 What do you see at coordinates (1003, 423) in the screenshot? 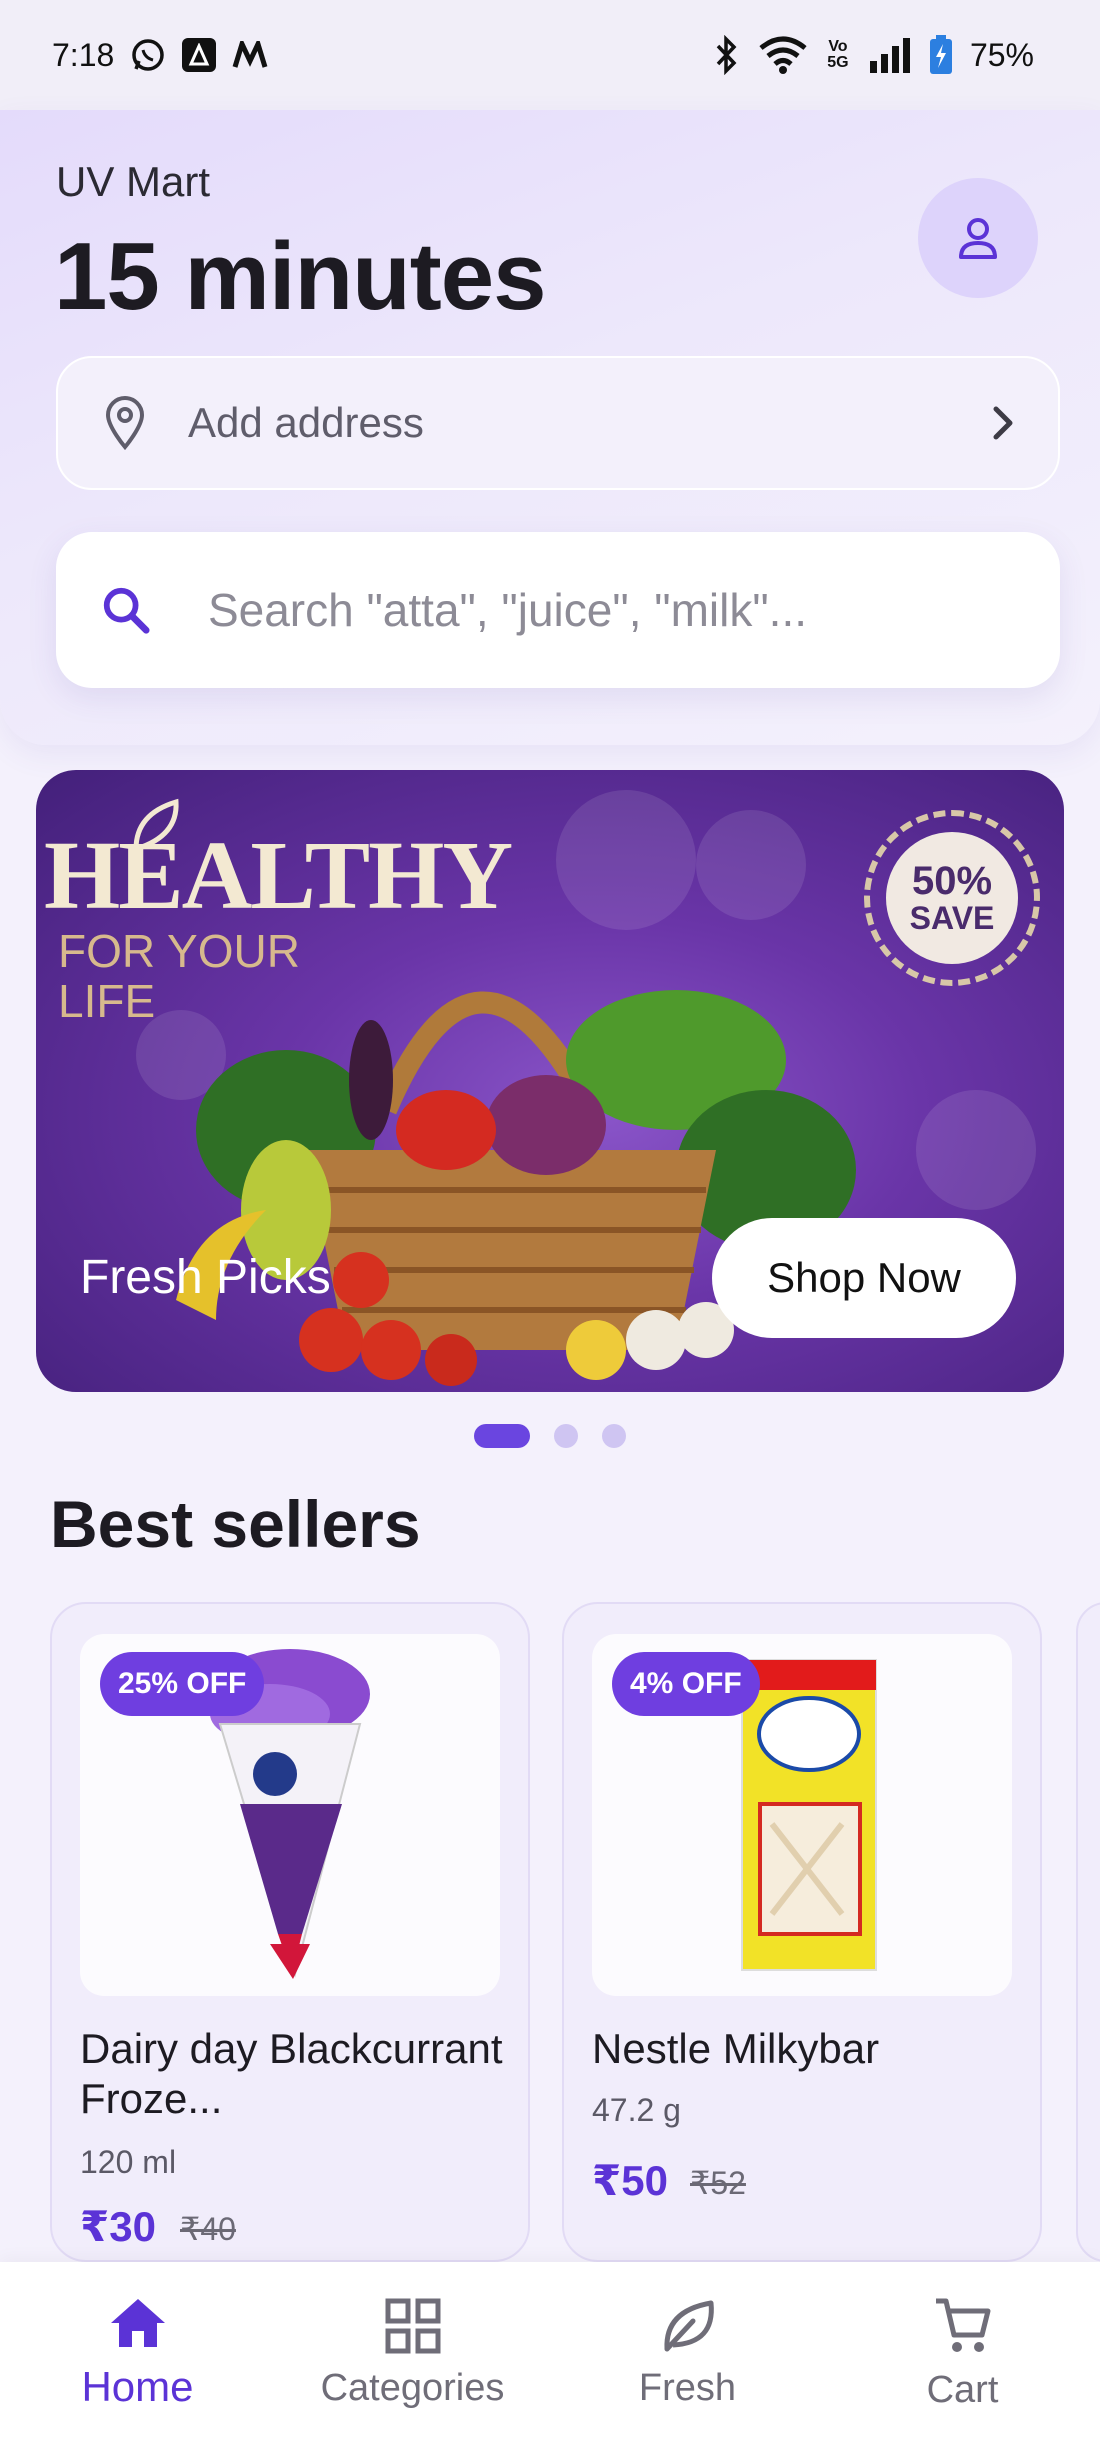
I see `chevron-right-icon` at bounding box center [1003, 423].